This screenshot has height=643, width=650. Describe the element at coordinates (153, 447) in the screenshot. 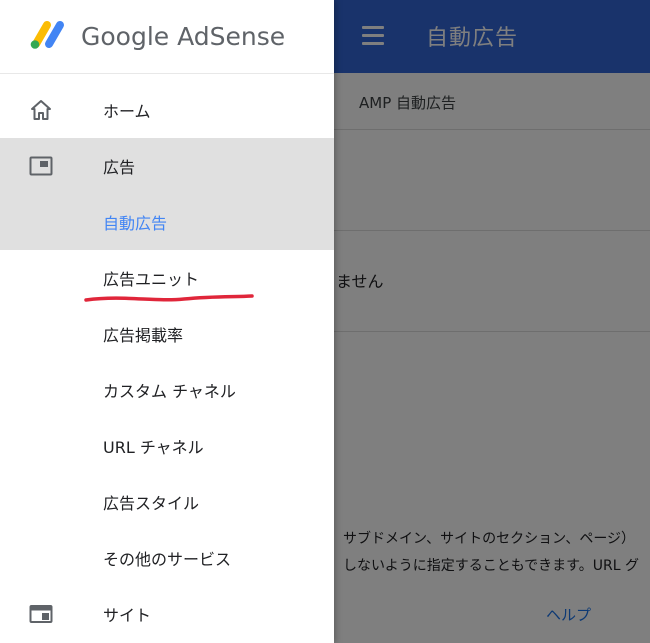

I see `nav-item-label: URL チャネル` at that location.